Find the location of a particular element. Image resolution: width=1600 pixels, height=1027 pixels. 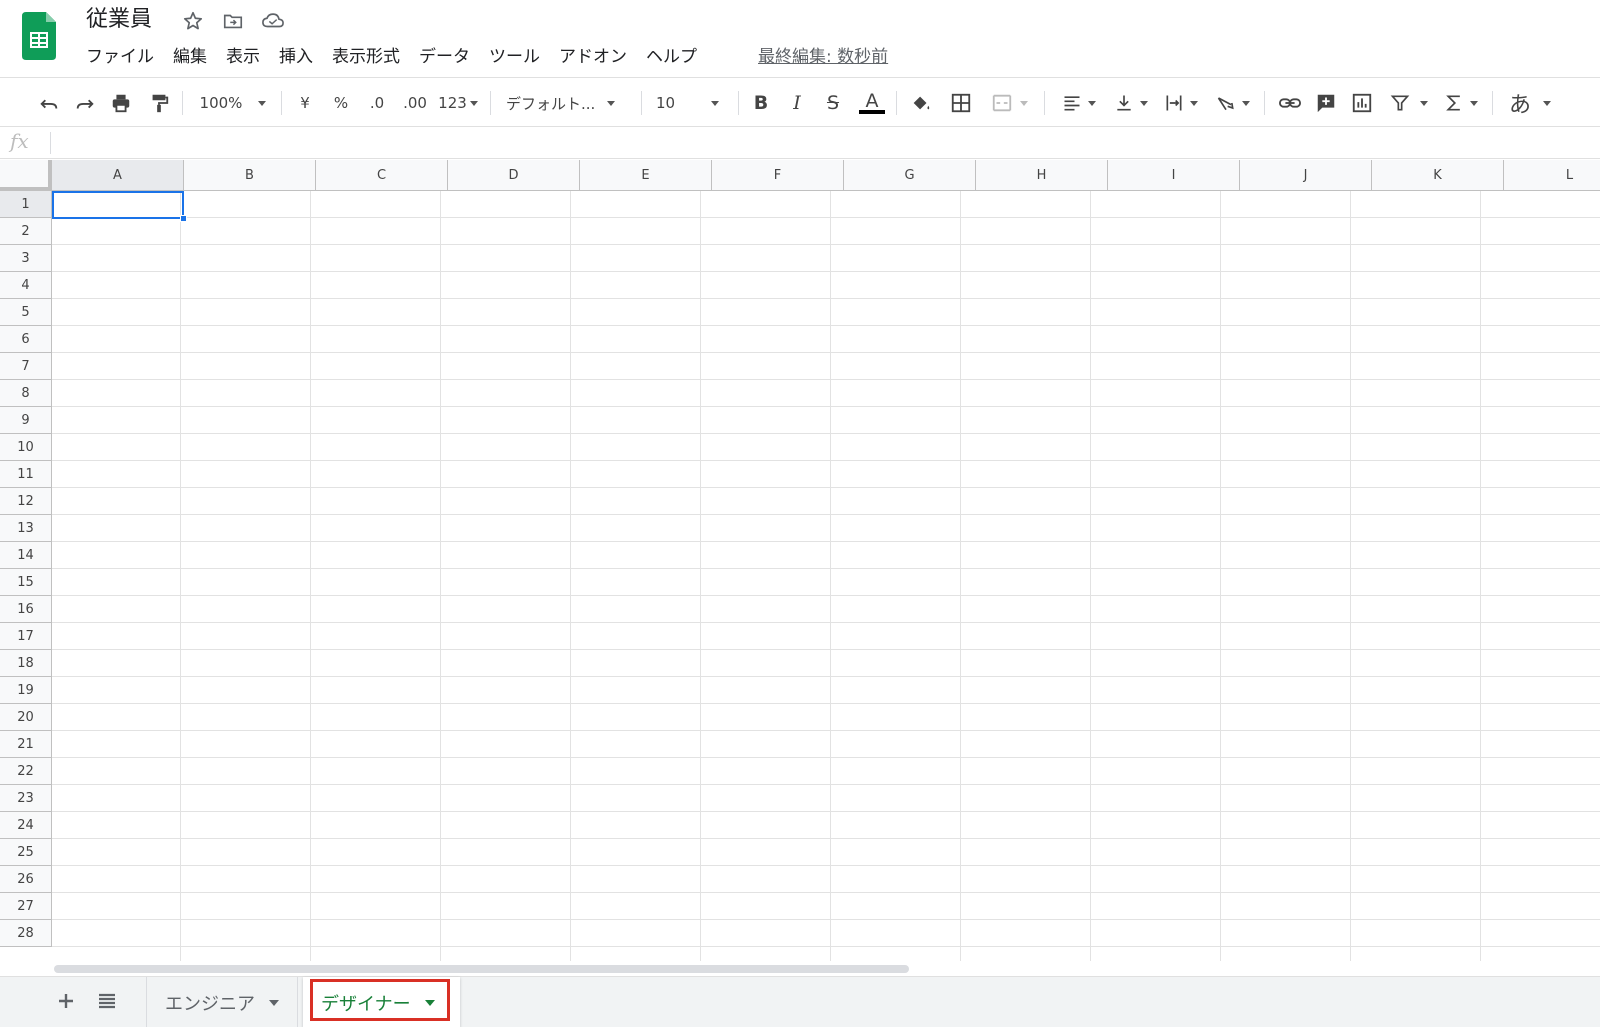

cloud-saved-icon is located at coordinates (273, 21).